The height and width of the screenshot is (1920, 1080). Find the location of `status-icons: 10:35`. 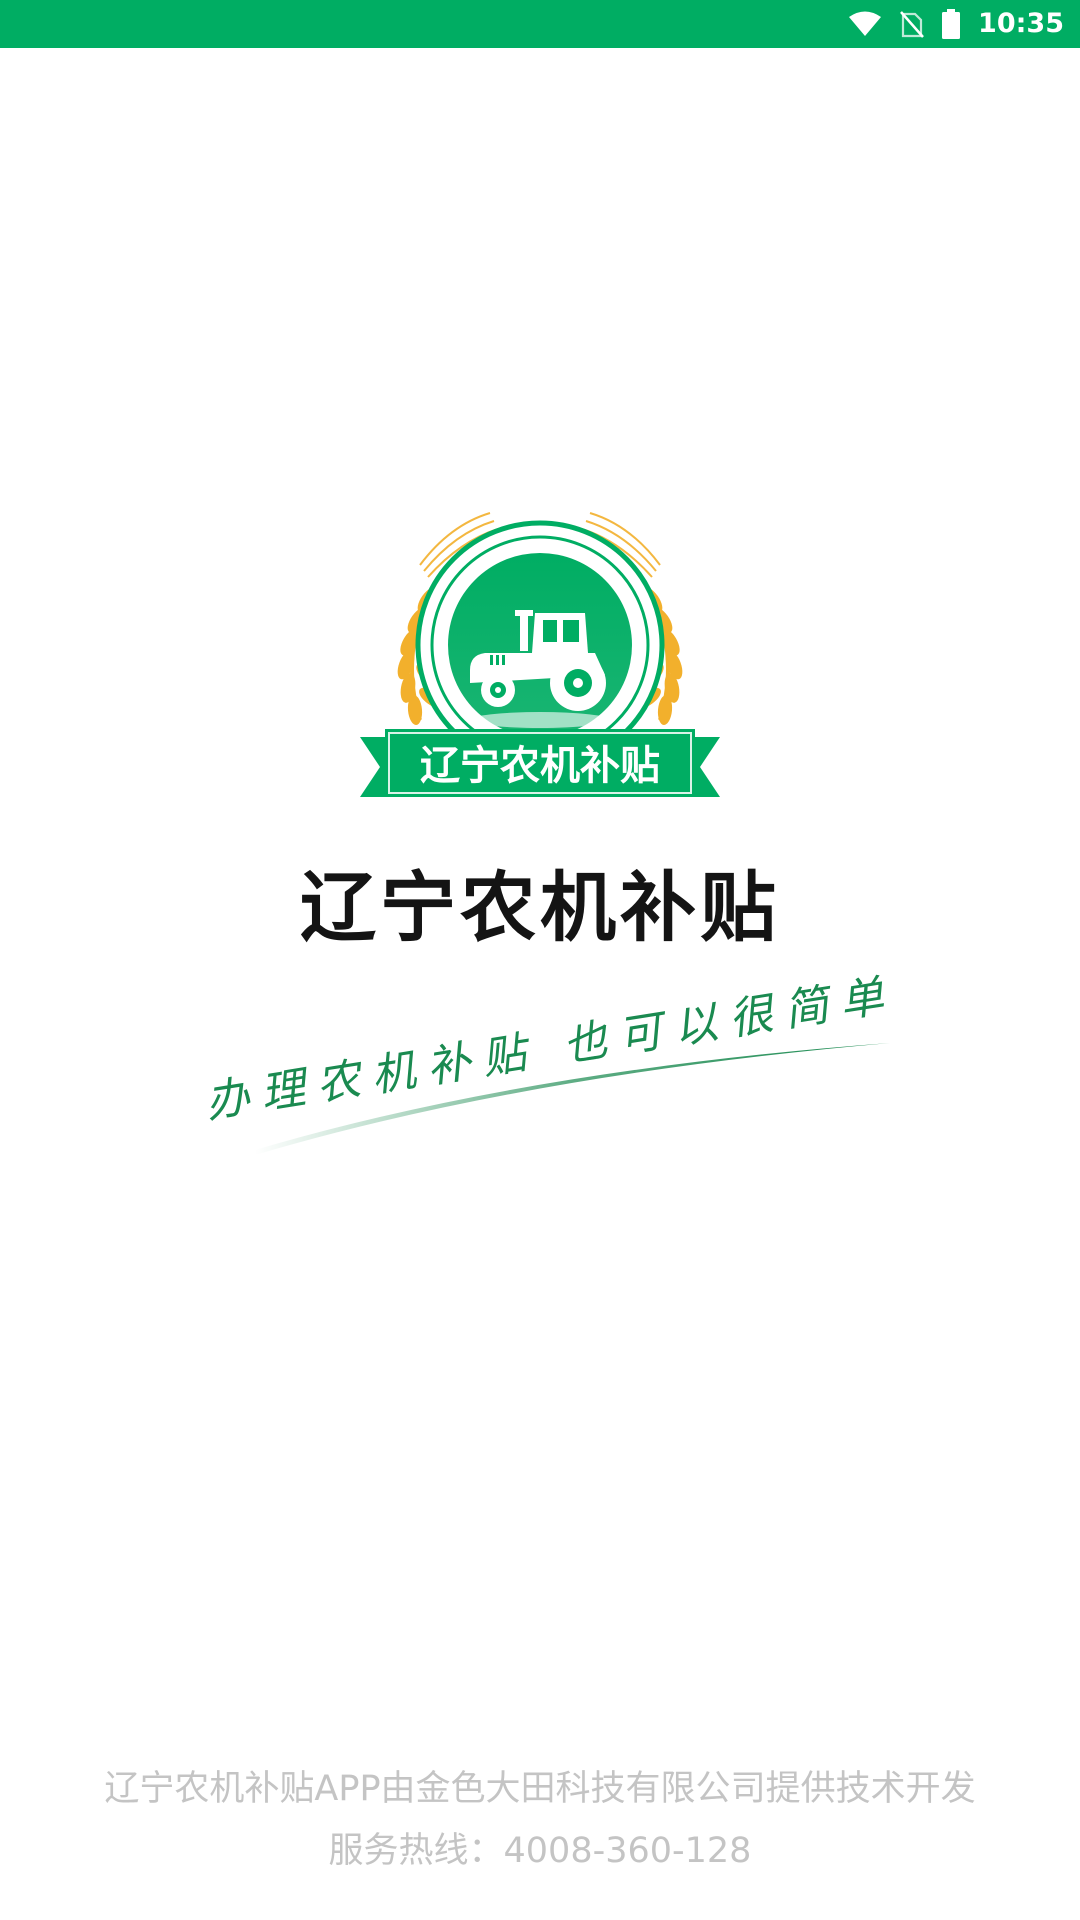

status-icons: 10:35 is located at coordinates (956, 24).